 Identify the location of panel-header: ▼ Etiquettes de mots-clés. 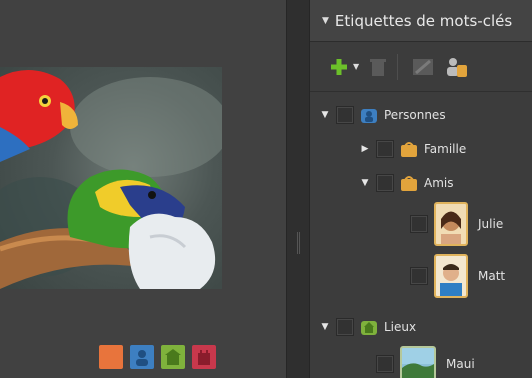
(421, 21).